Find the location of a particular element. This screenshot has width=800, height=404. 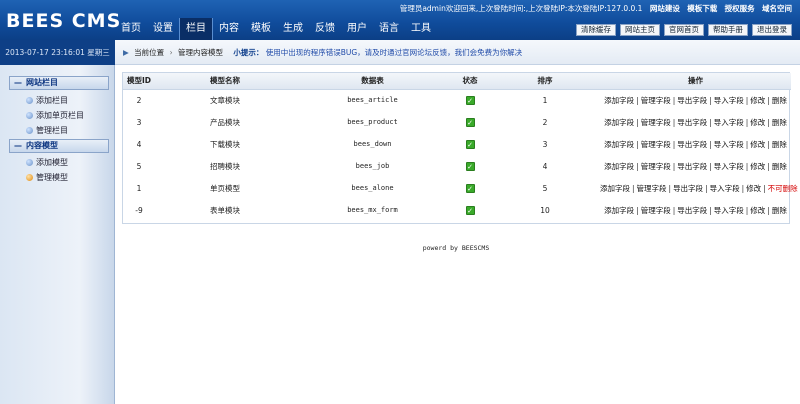

cell-sort: 2 is located at coordinates (545, 122).